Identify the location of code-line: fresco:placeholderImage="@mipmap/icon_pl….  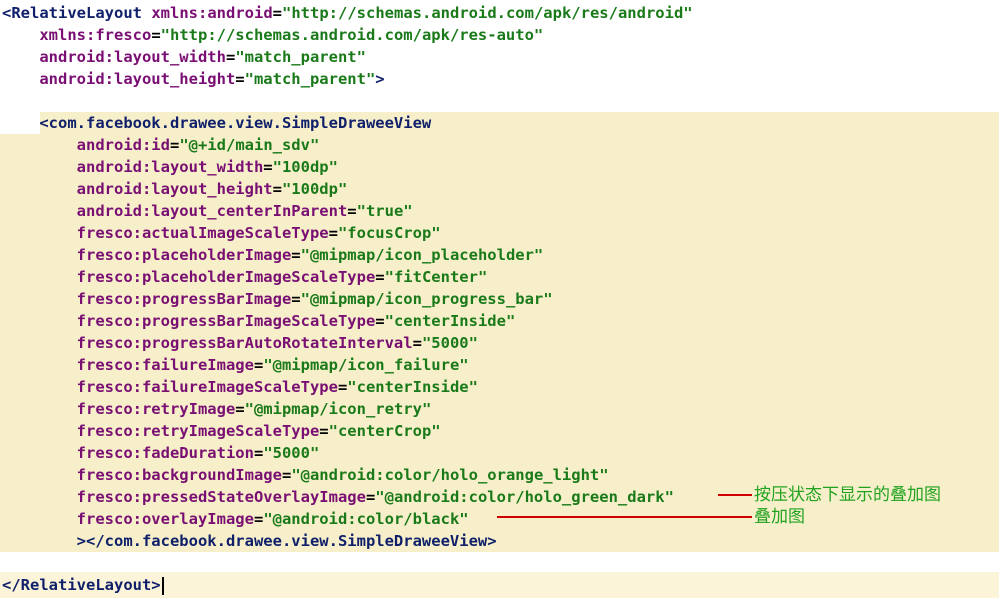
(499, 255).